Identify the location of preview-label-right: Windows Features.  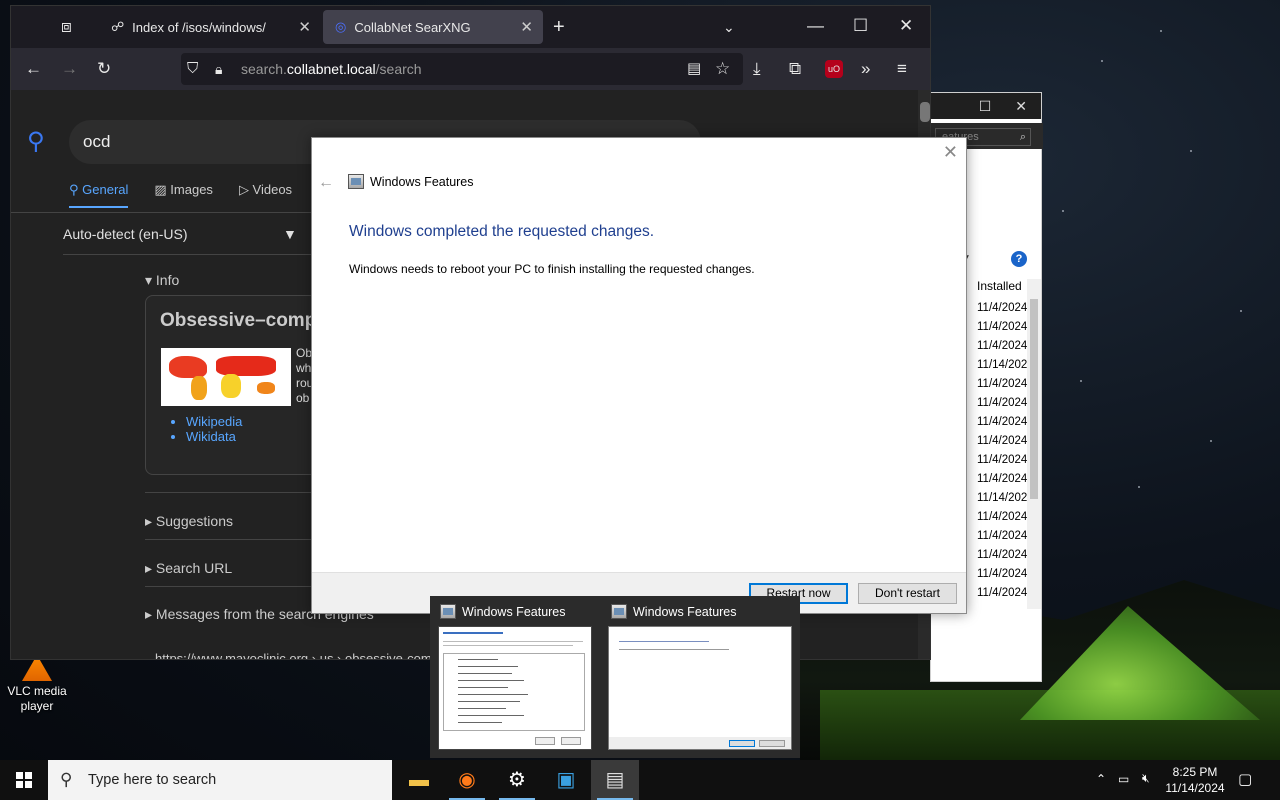
(674, 611).